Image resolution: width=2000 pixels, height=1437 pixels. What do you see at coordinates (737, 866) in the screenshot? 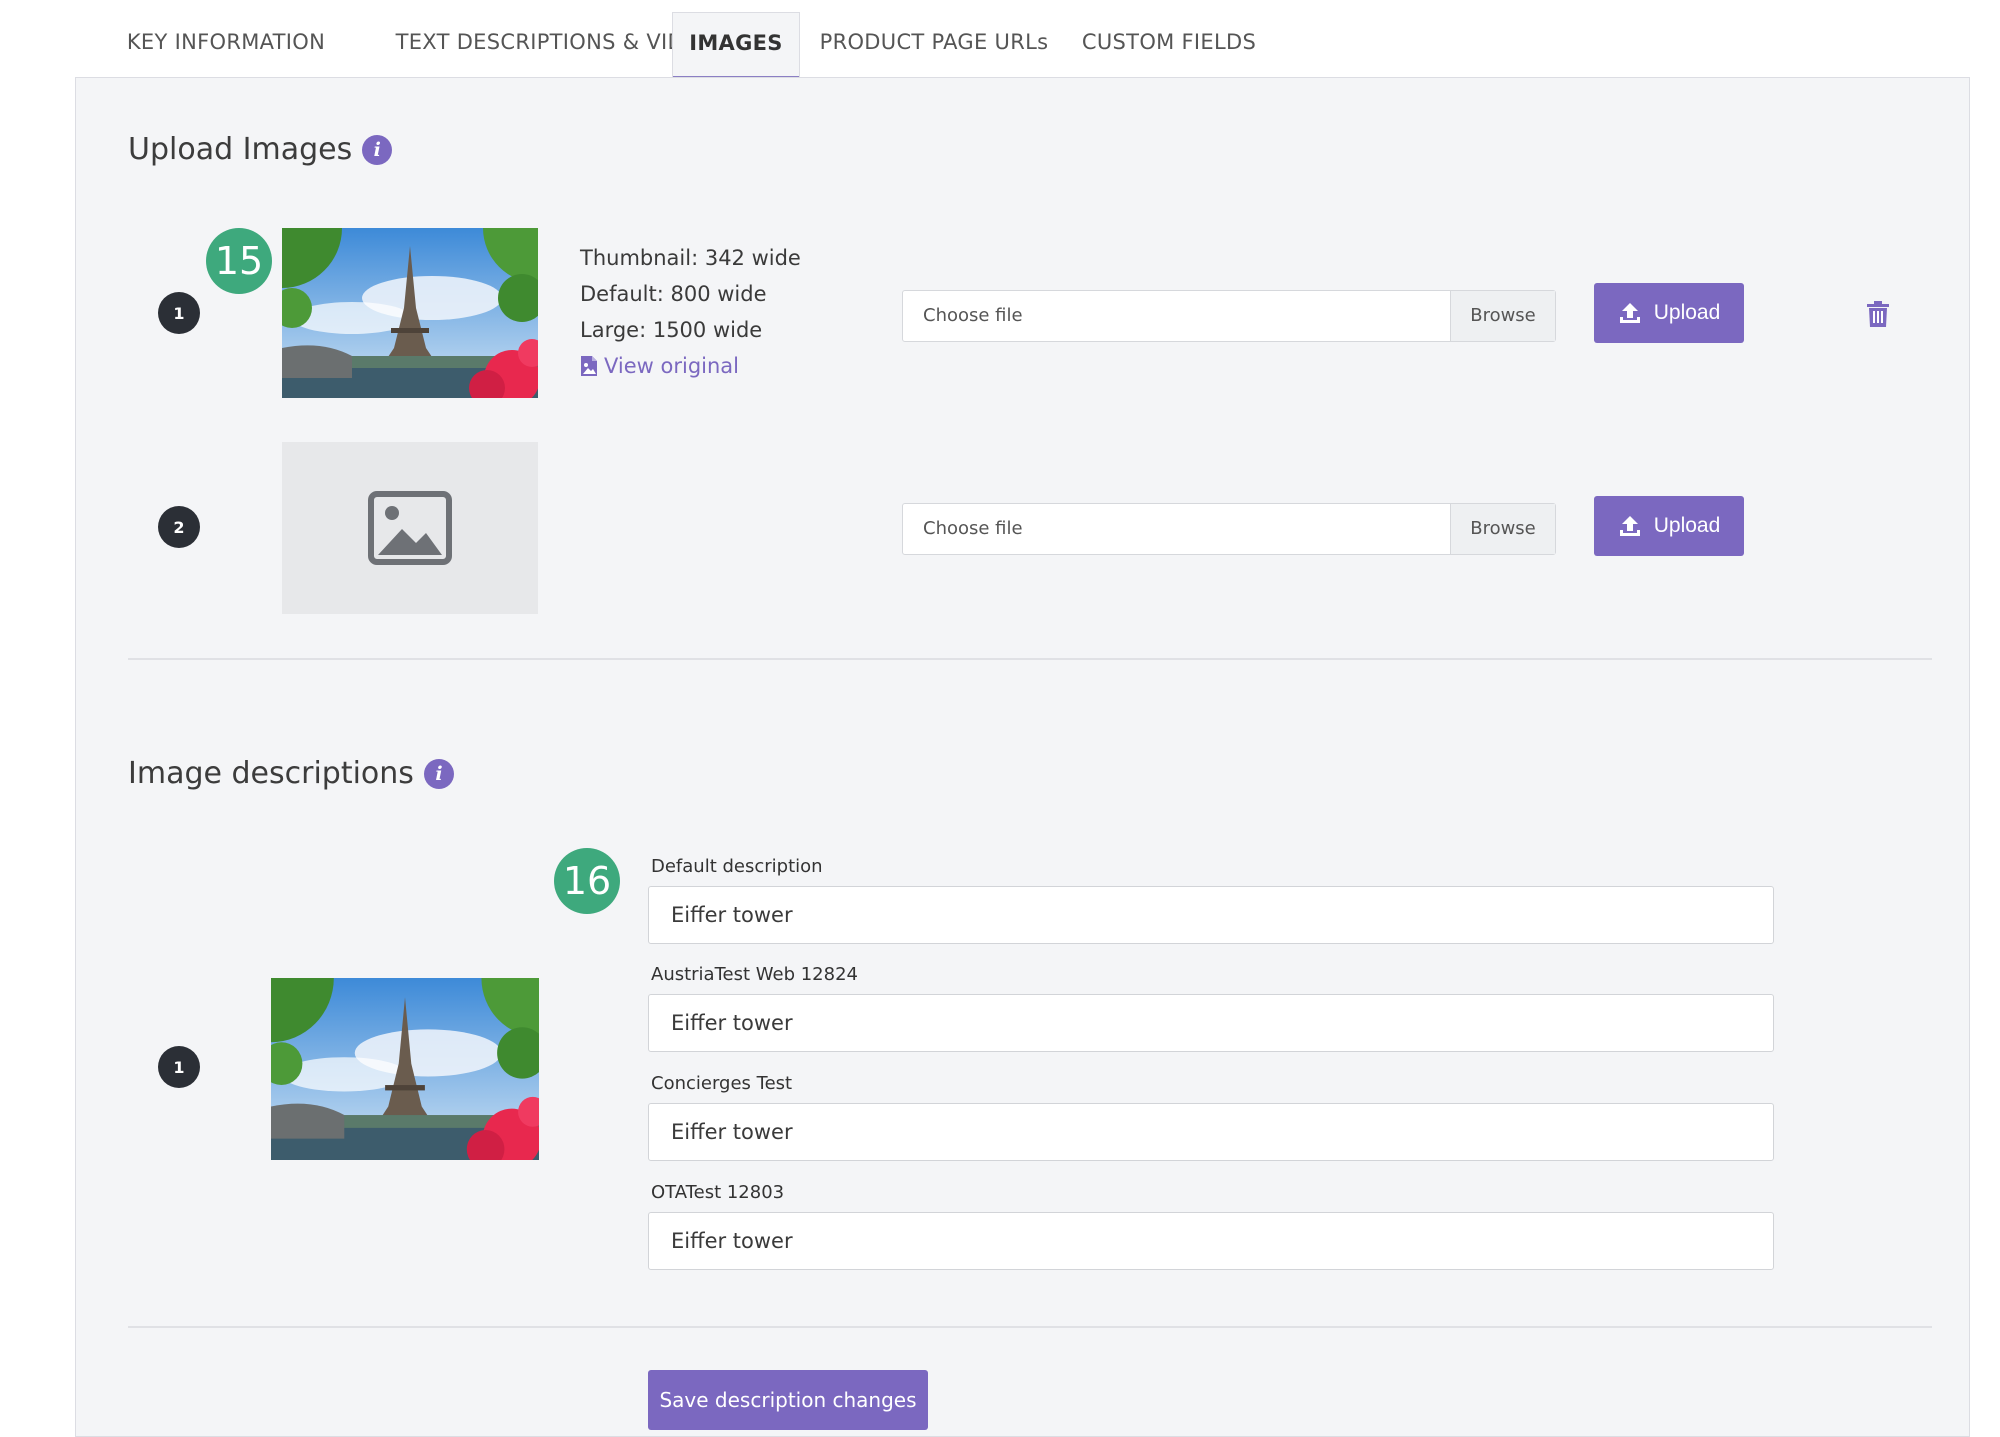
I see `default-description-label: Default description` at bounding box center [737, 866].